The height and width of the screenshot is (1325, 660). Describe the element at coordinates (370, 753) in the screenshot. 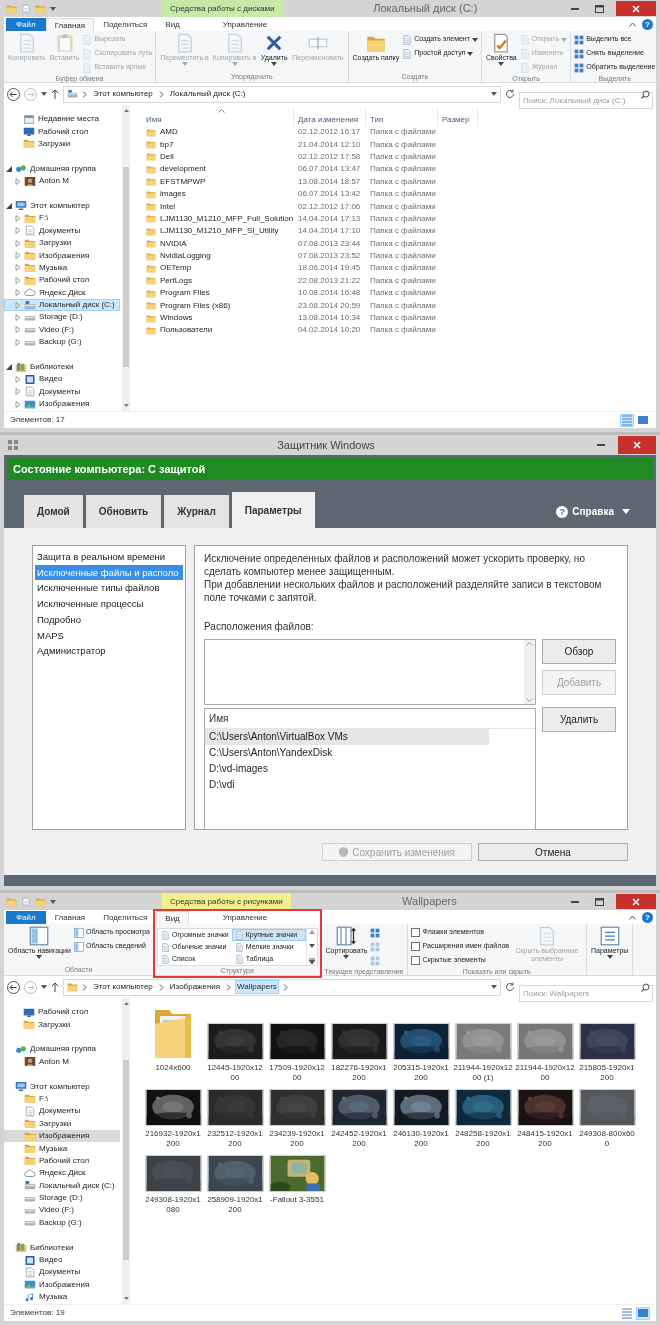

I see `list-row: C:\Users\Anton\YandexDisk` at that location.